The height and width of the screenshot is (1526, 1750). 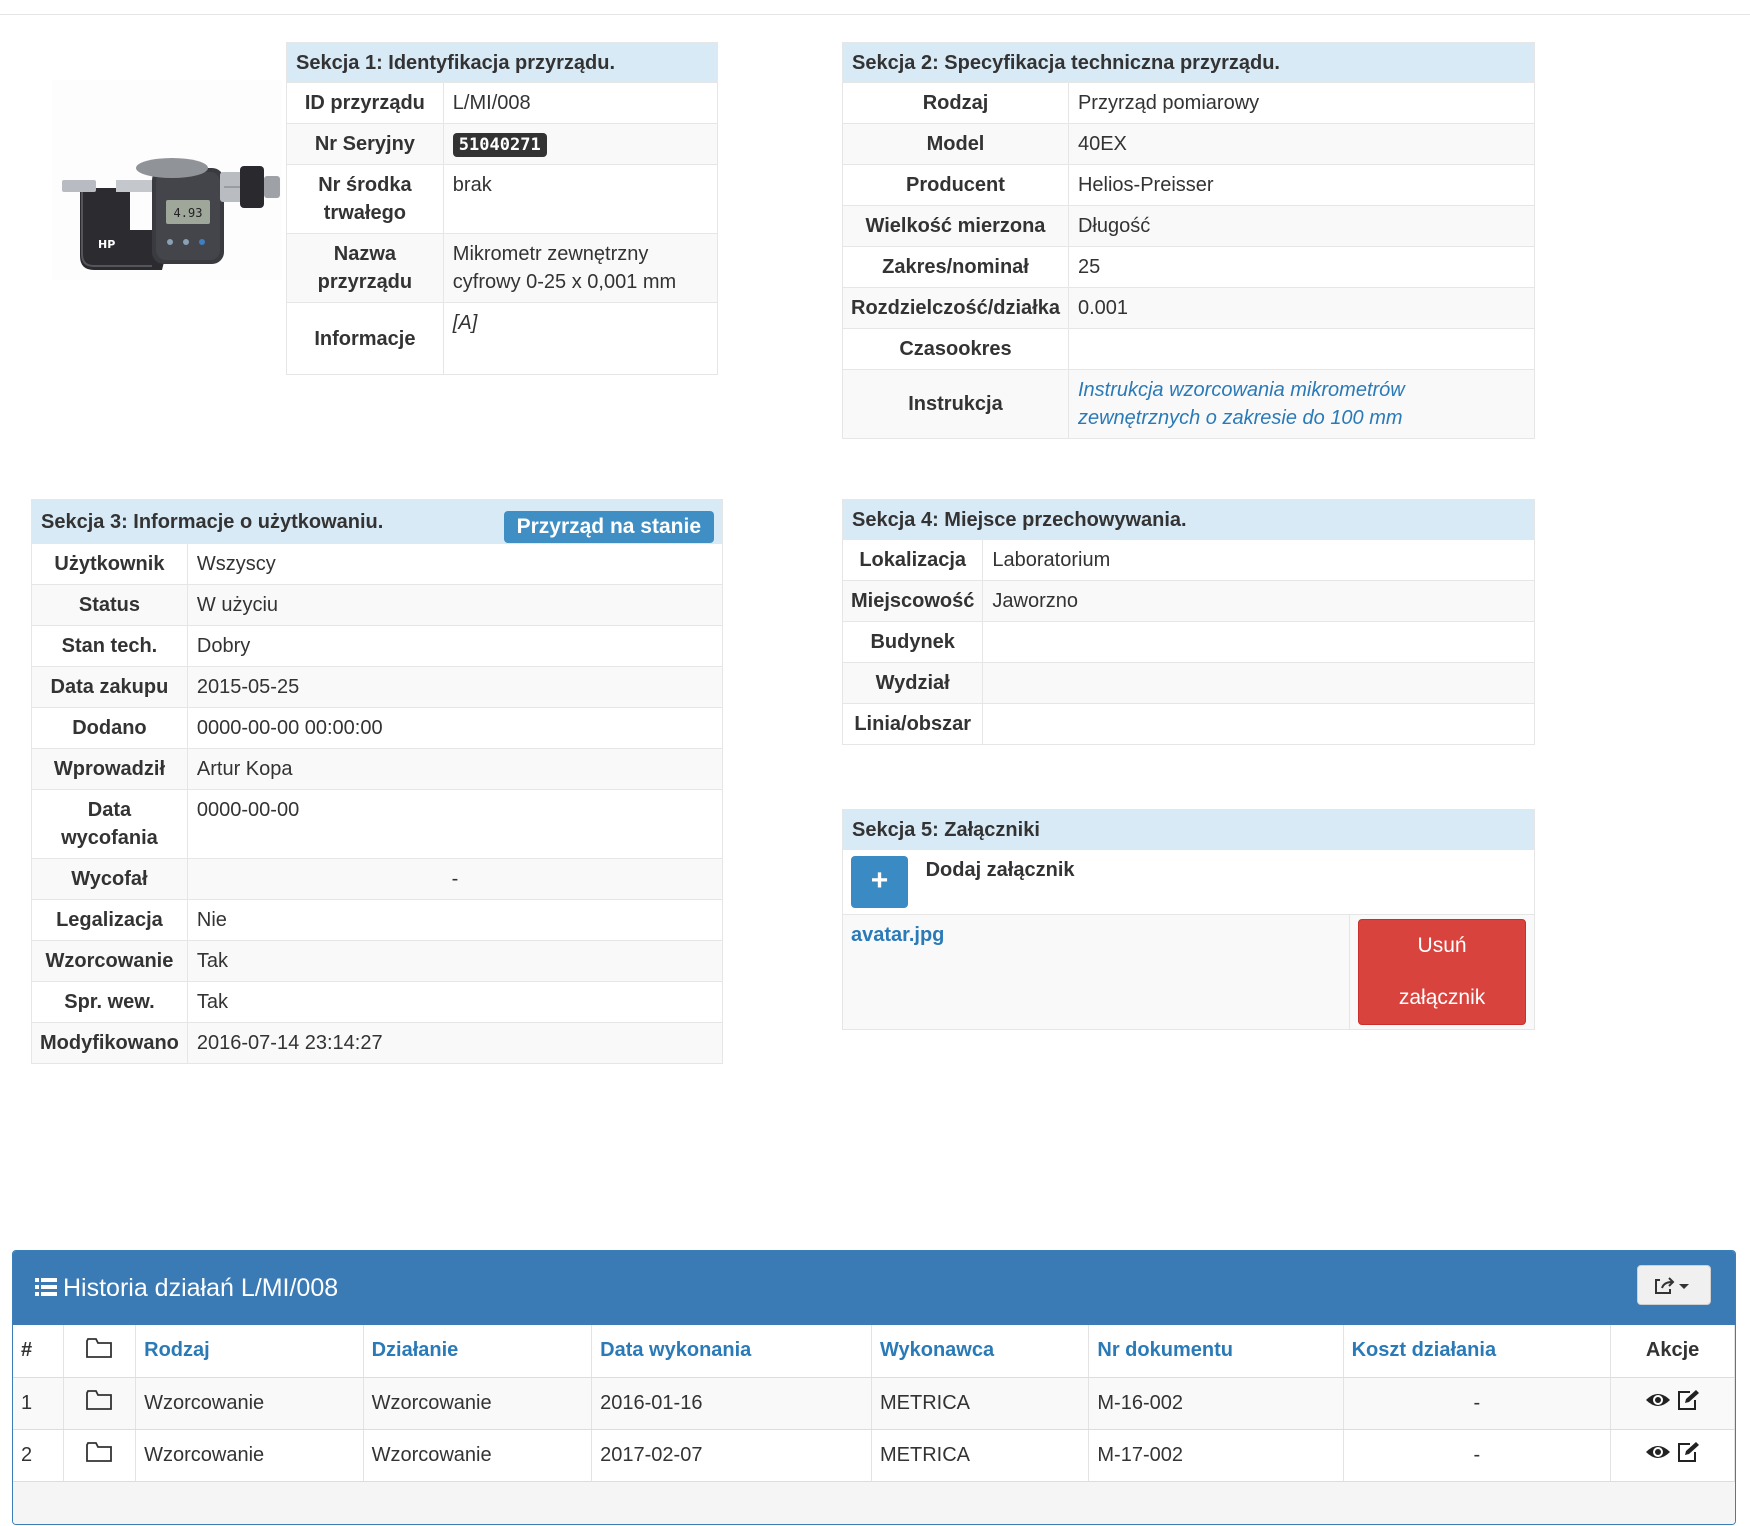 I want to click on caret-down-icon, so click(x=1684, y=1286).